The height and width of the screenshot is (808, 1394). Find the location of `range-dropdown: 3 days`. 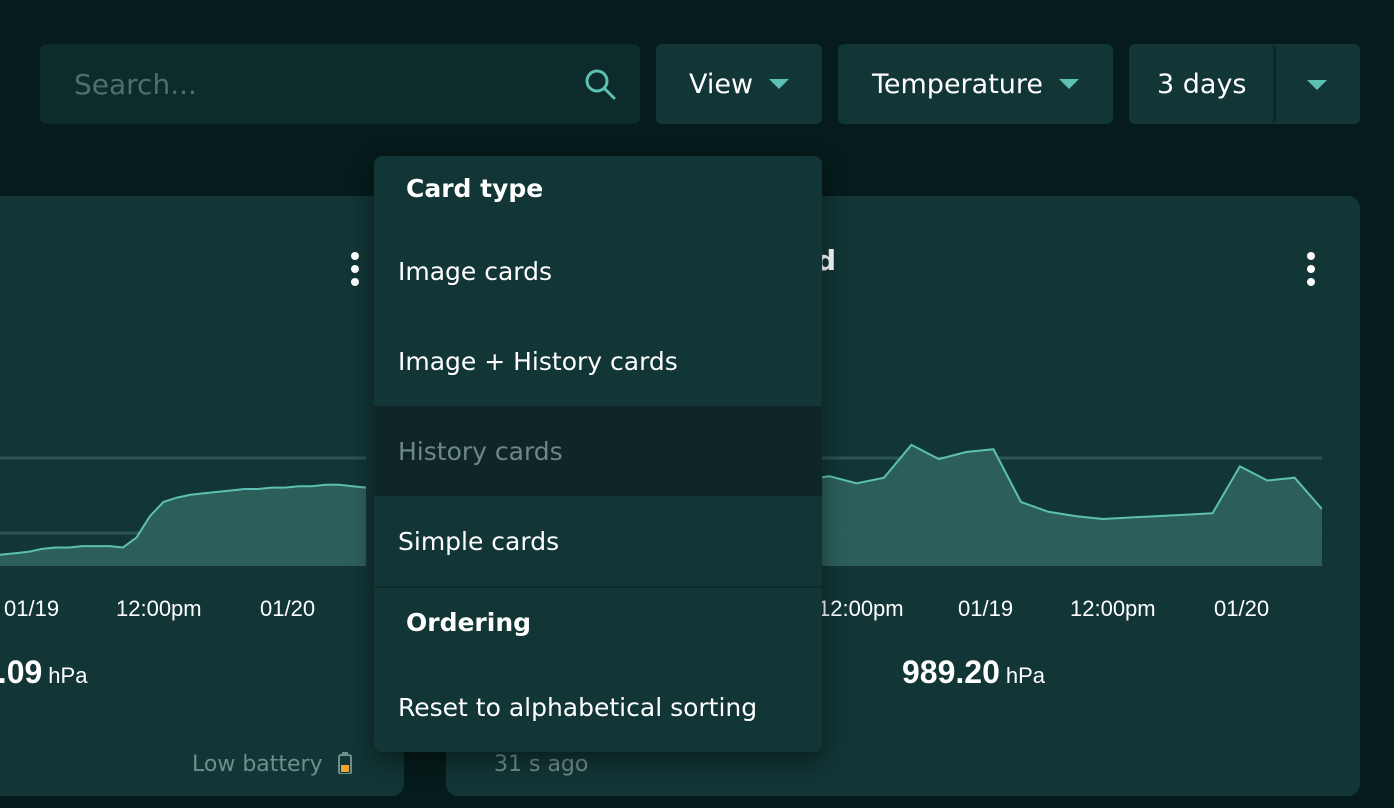

range-dropdown: 3 days is located at coordinates (1244, 84).